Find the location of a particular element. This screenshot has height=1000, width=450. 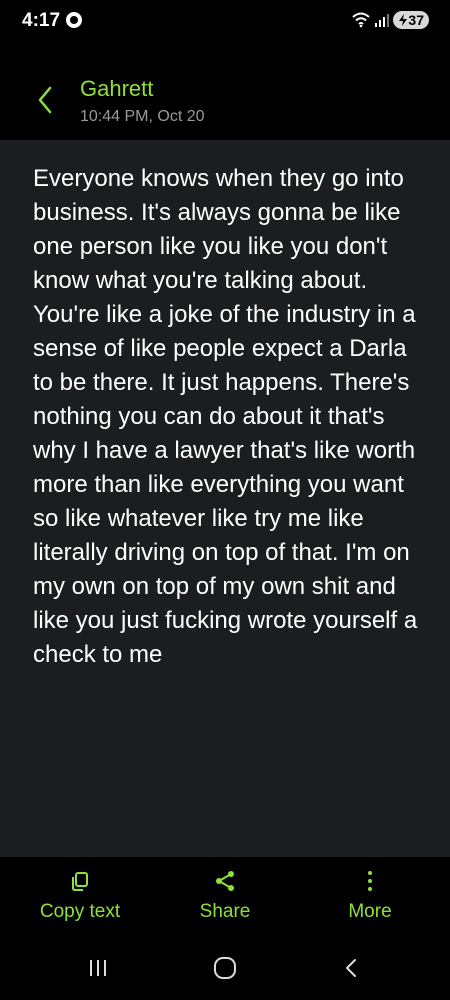

back-nav-icon is located at coordinates (352, 968).